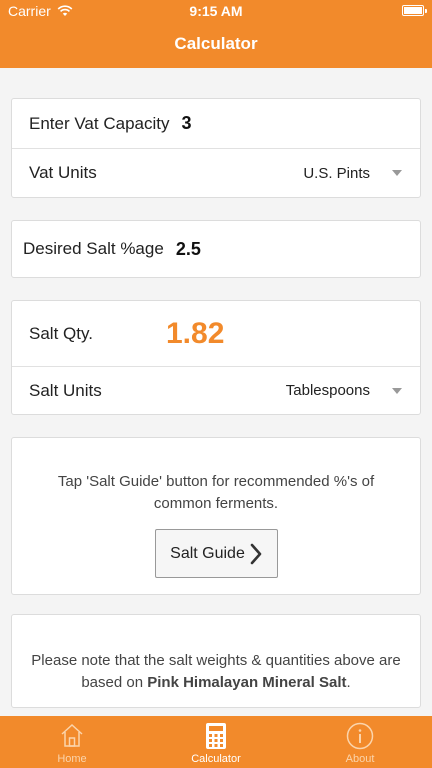 The image size is (432, 768). What do you see at coordinates (348, 682) in the screenshot?
I see `note-text-suffix: .` at bounding box center [348, 682].